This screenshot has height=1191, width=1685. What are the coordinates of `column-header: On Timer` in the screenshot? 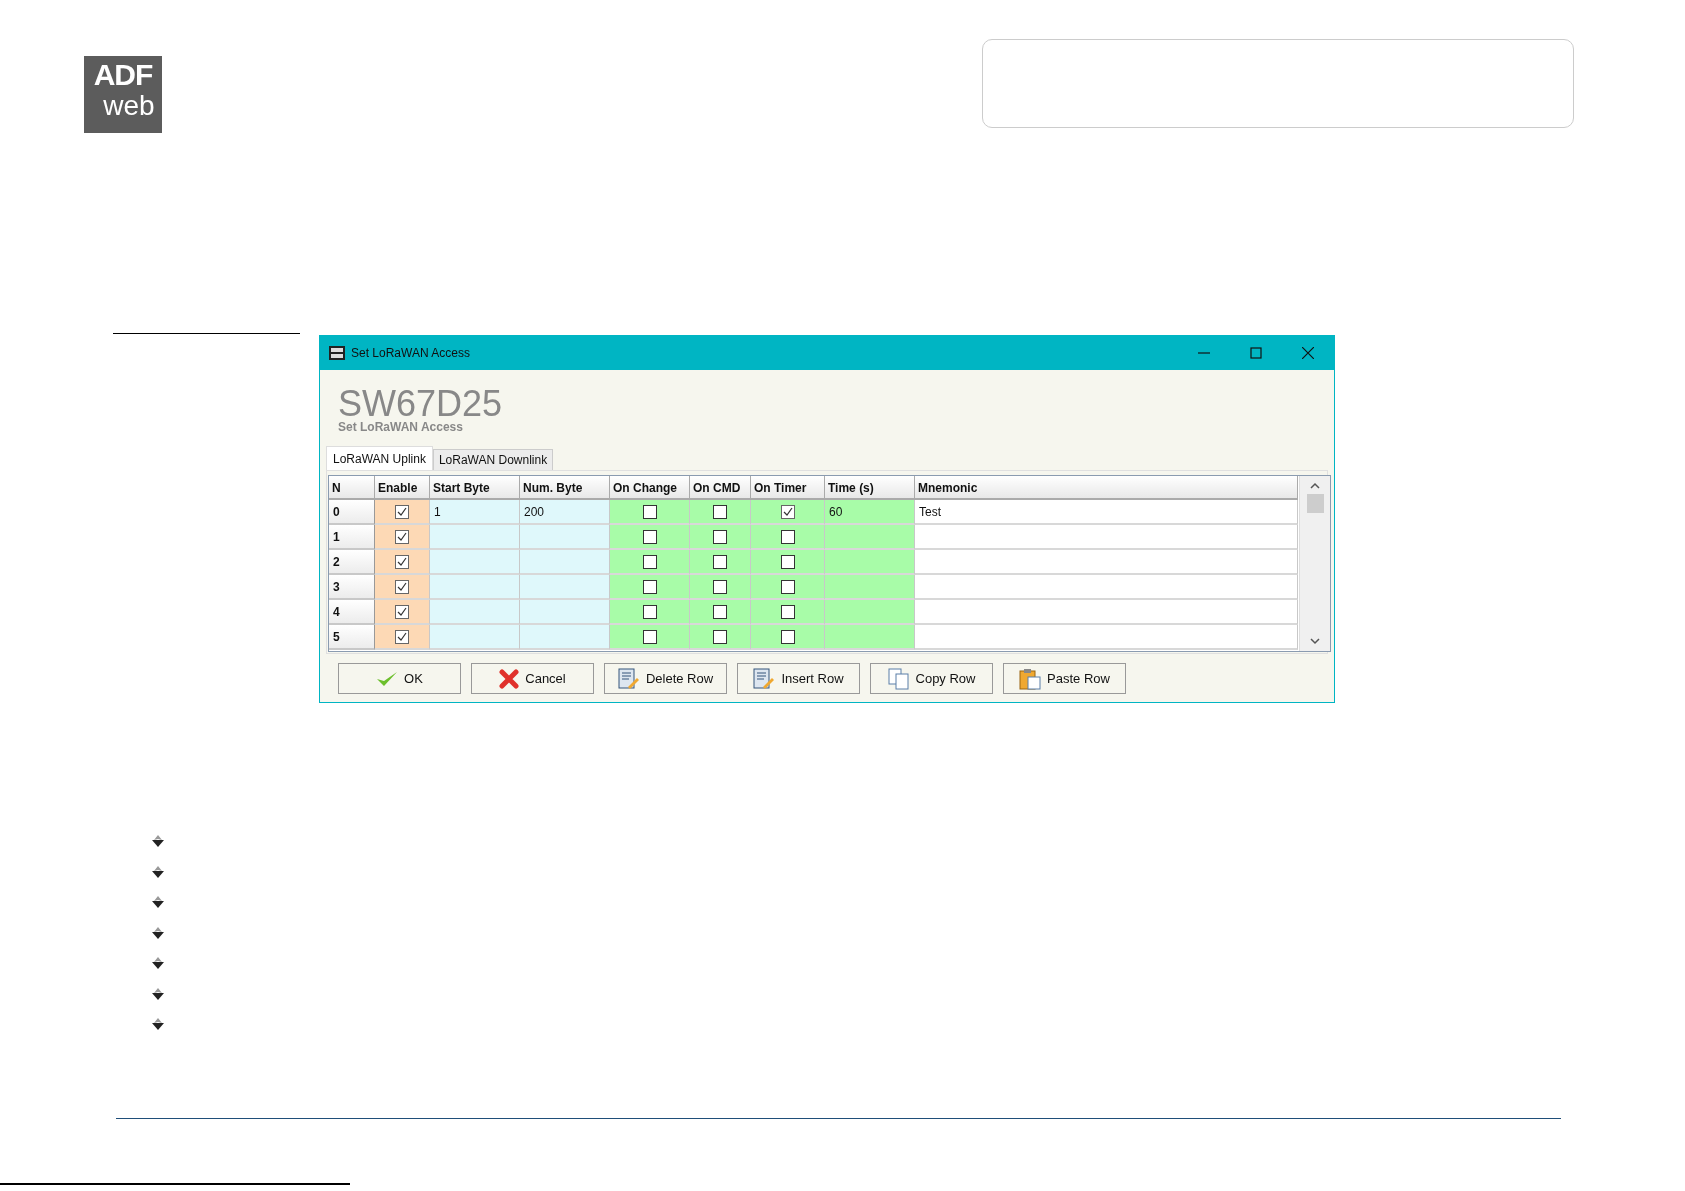 It's located at (788, 488).